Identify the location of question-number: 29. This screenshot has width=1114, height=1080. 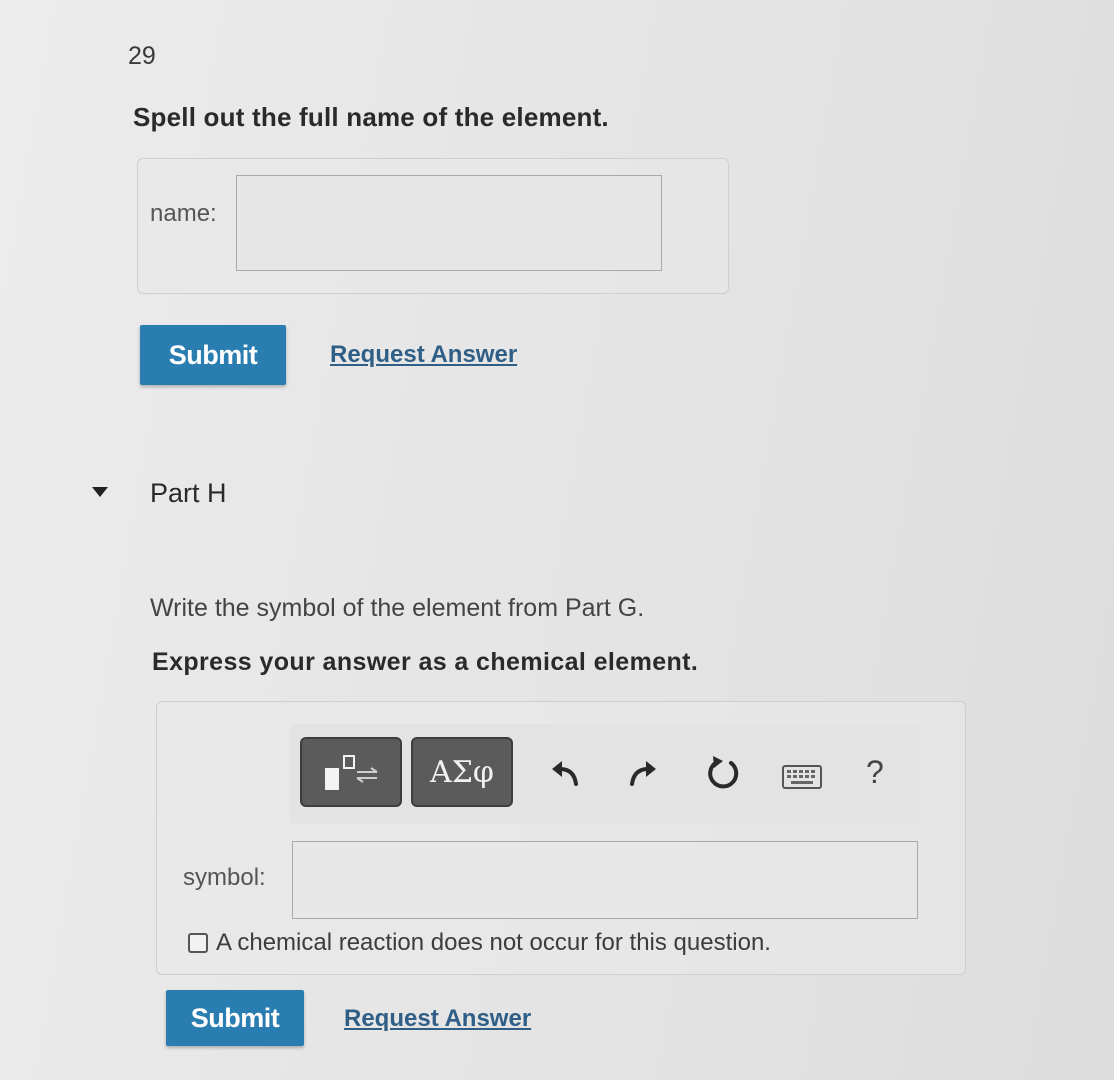
(142, 56).